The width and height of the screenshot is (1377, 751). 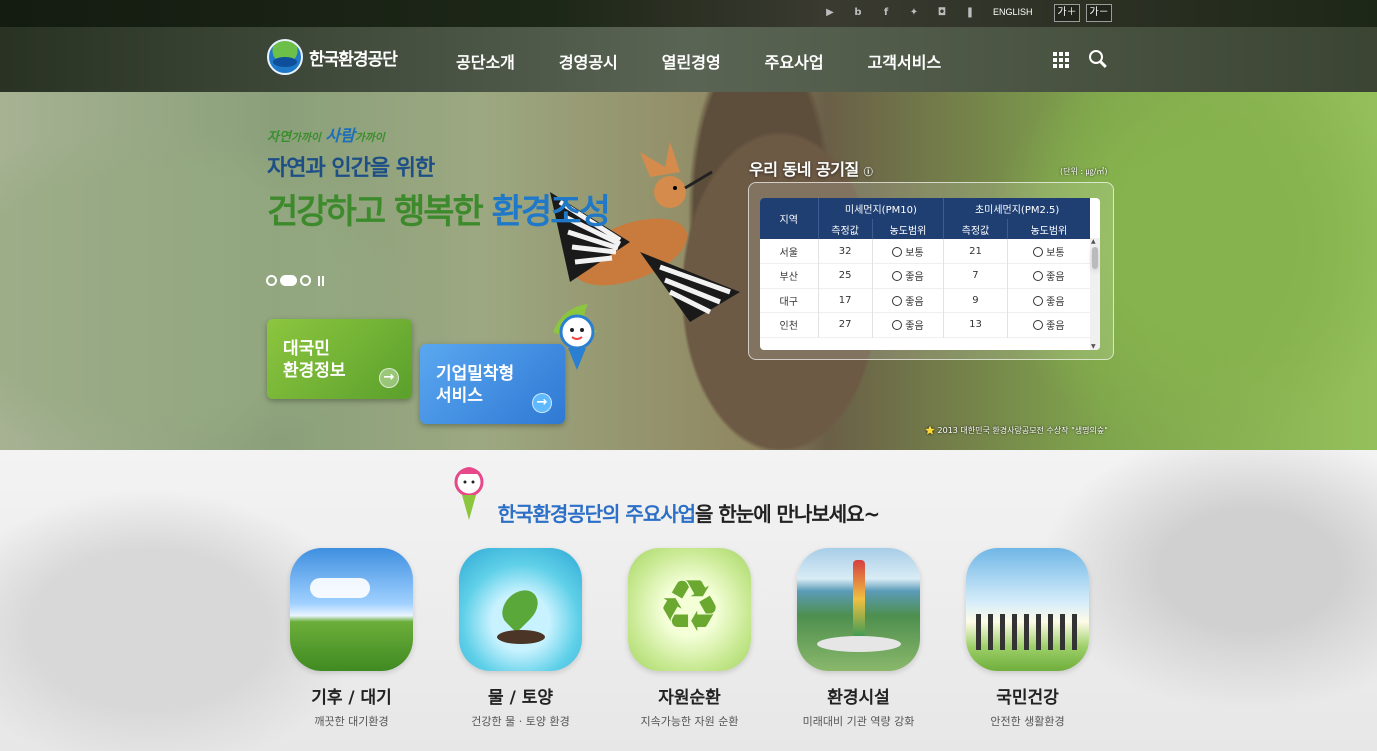 What do you see at coordinates (1061, 60) in the screenshot?
I see `all-menu-icon` at bounding box center [1061, 60].